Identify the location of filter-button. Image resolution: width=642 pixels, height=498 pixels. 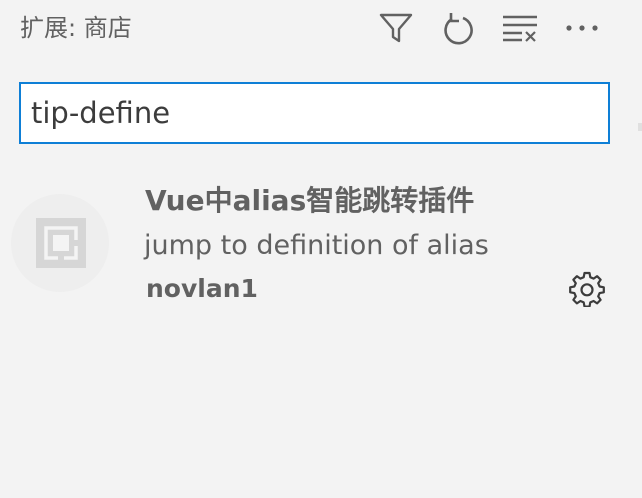
(396, 28).